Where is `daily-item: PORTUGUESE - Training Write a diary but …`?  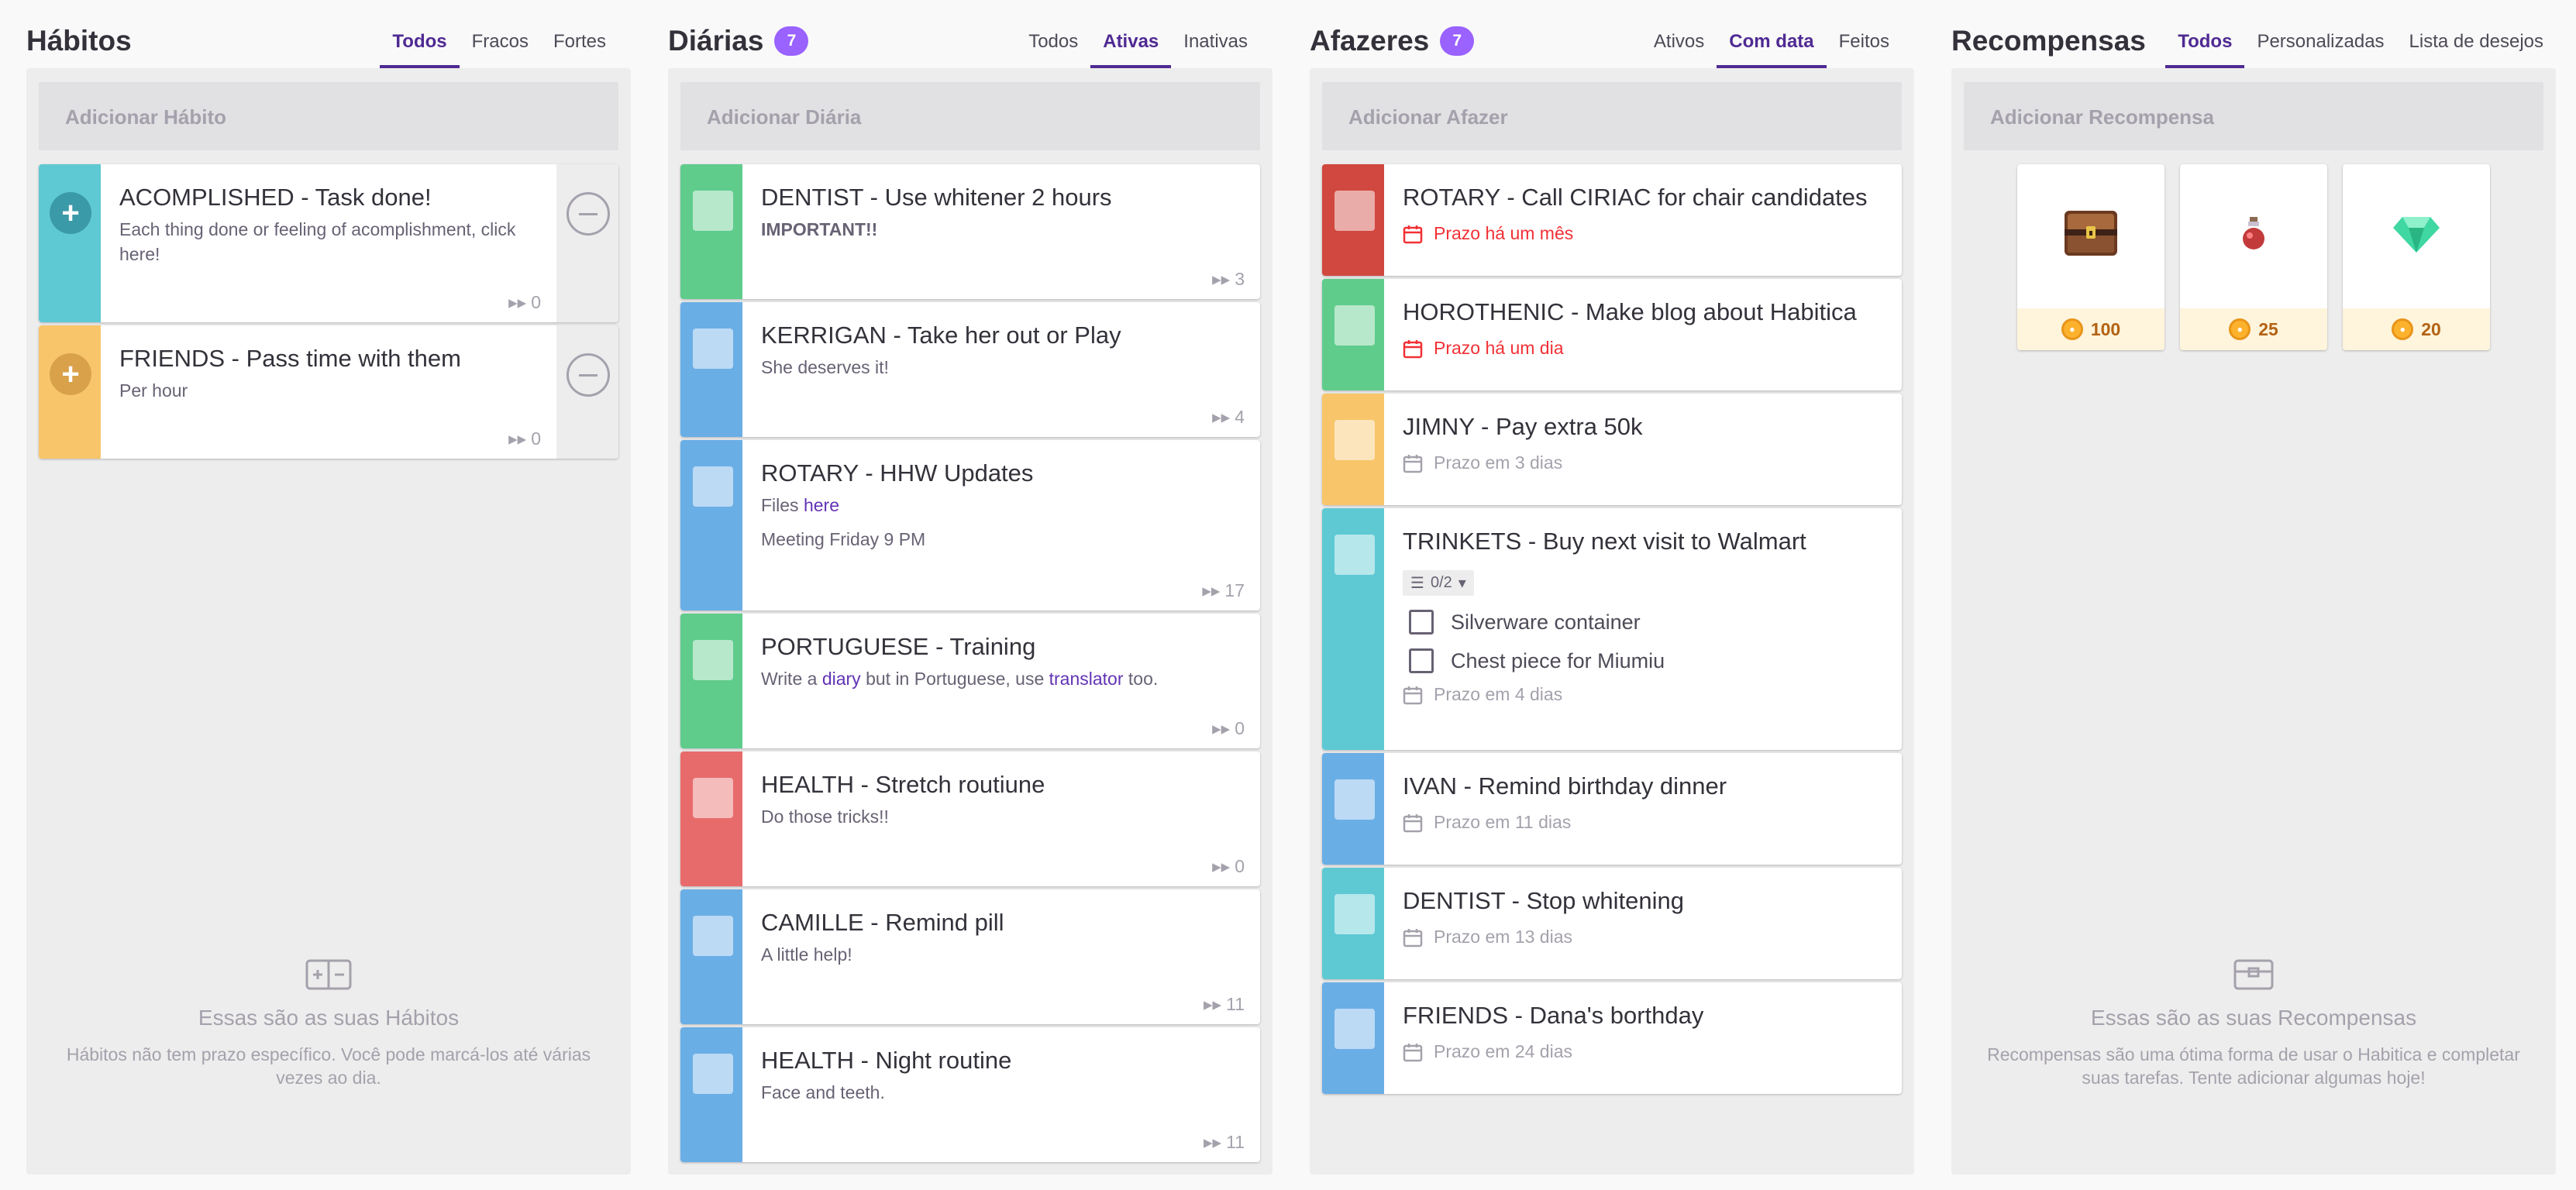 daily-item: PORTUGUESE - Training Write a diary but … is located at coordinates (970, 681).